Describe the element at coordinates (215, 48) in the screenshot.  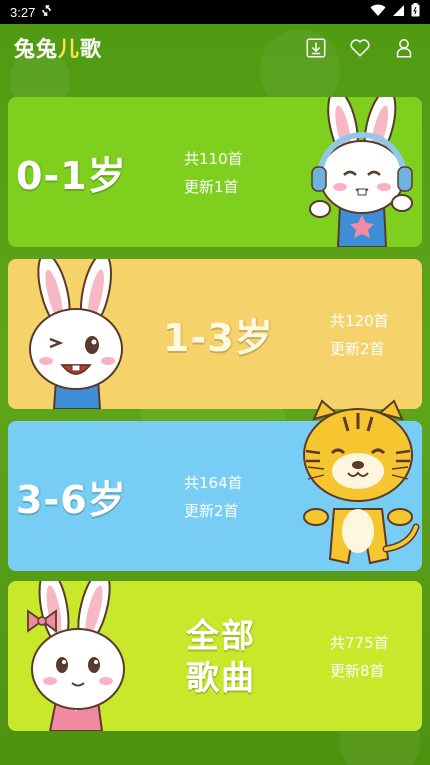
I see `app-bar: 兔兔儿歌` at that location.